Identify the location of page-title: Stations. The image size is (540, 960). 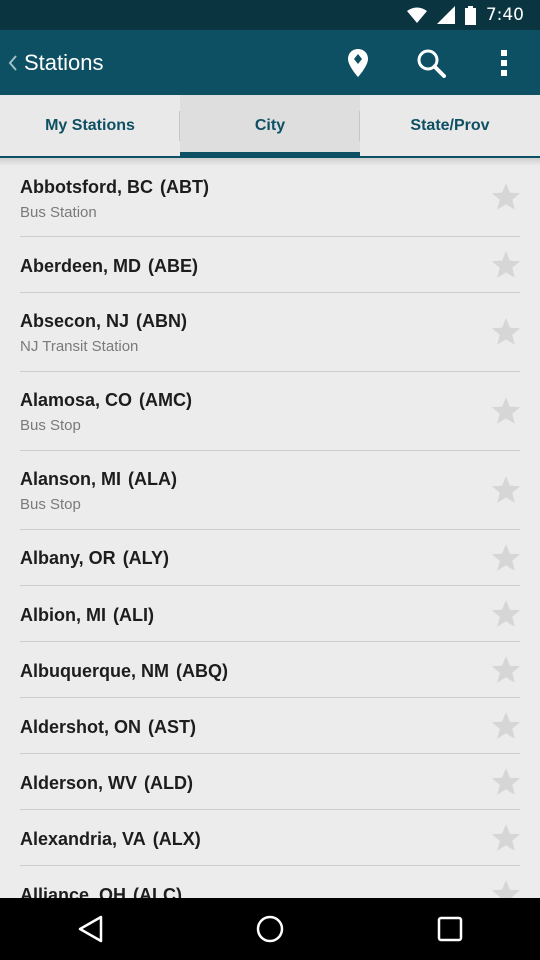
(64, 63).